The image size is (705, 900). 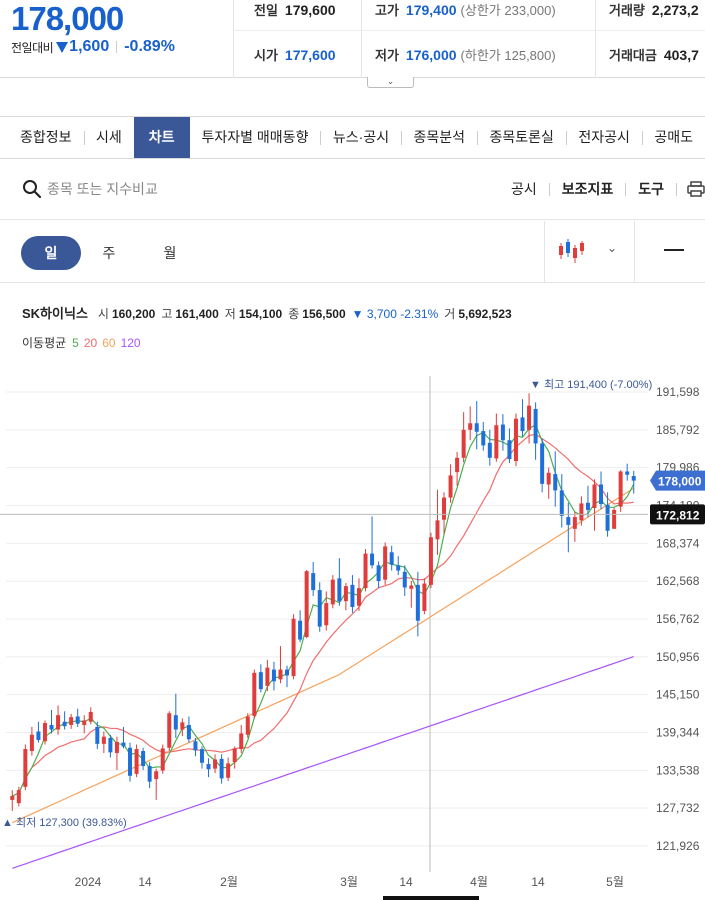 What do you see at coordinates (67, 18) in the screenshot?
I see `current-price: 178,000` at bounding box center [67, 18].